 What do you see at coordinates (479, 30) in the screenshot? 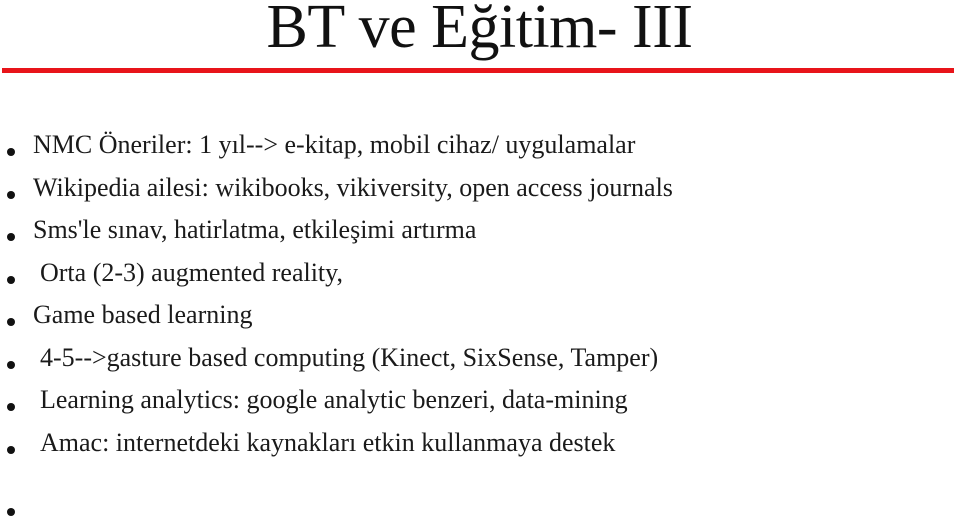
I see `slide-title: BT ve Eğitim- III` at bounding box center [479, 30].